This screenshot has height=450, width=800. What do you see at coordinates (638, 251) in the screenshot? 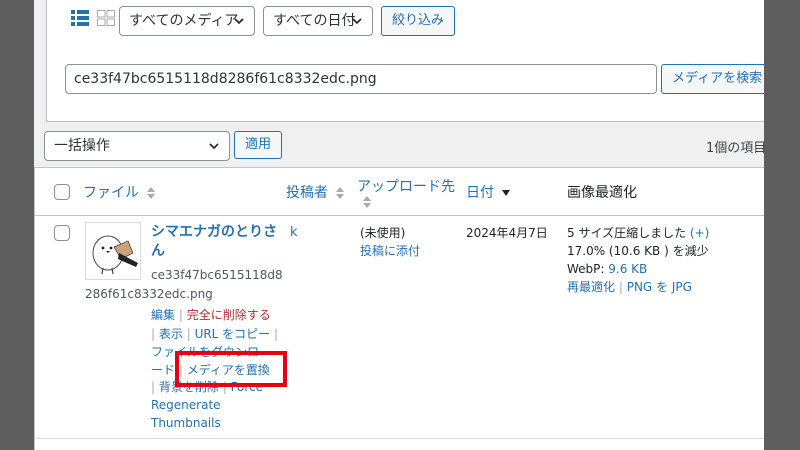
I see `optimization-savings: 17.0% (10.6 KB ) を減少` at bounding box center [638, 251].